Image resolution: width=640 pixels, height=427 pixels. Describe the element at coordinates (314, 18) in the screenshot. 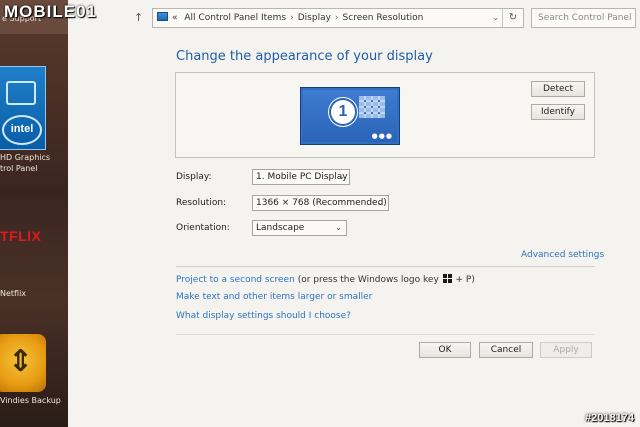

I see `breadcrumb-display: Display` at that location.